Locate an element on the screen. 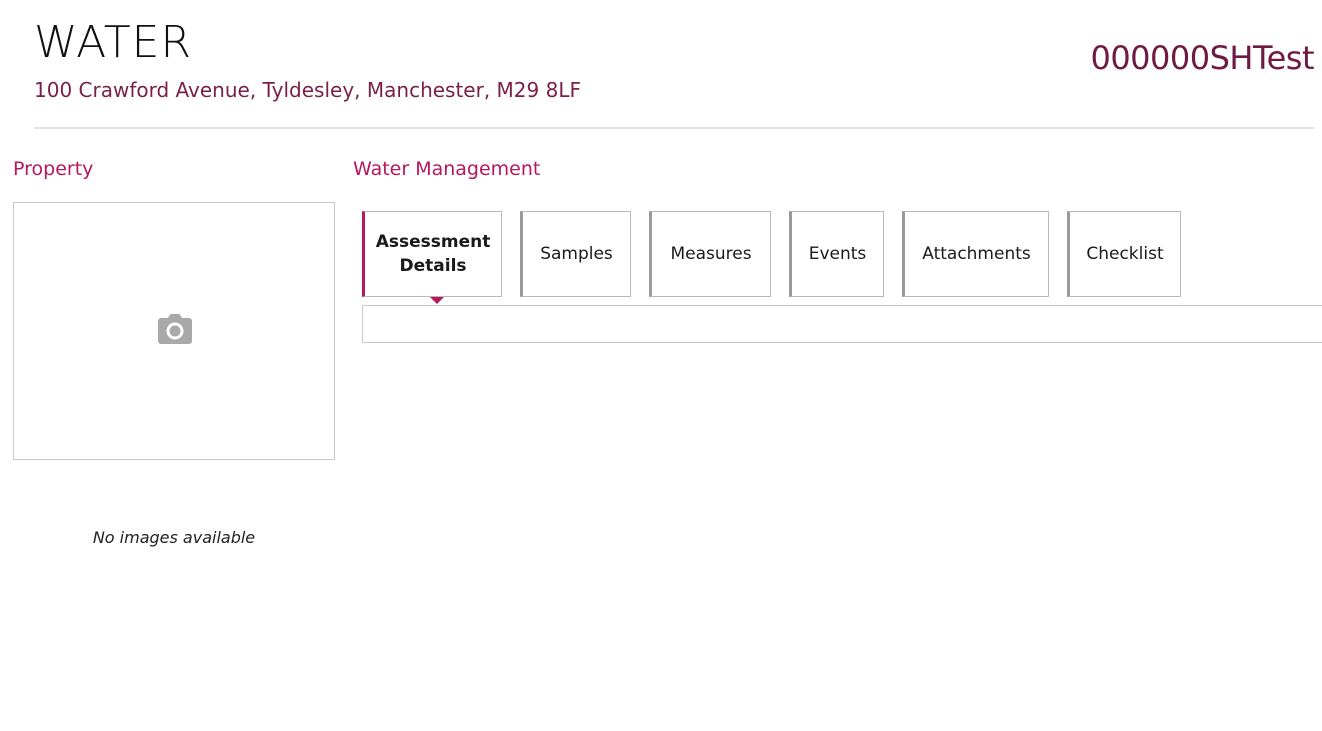 This screenshot has width=1322, height=731. property-image-box is located at coordinates (174, 331).